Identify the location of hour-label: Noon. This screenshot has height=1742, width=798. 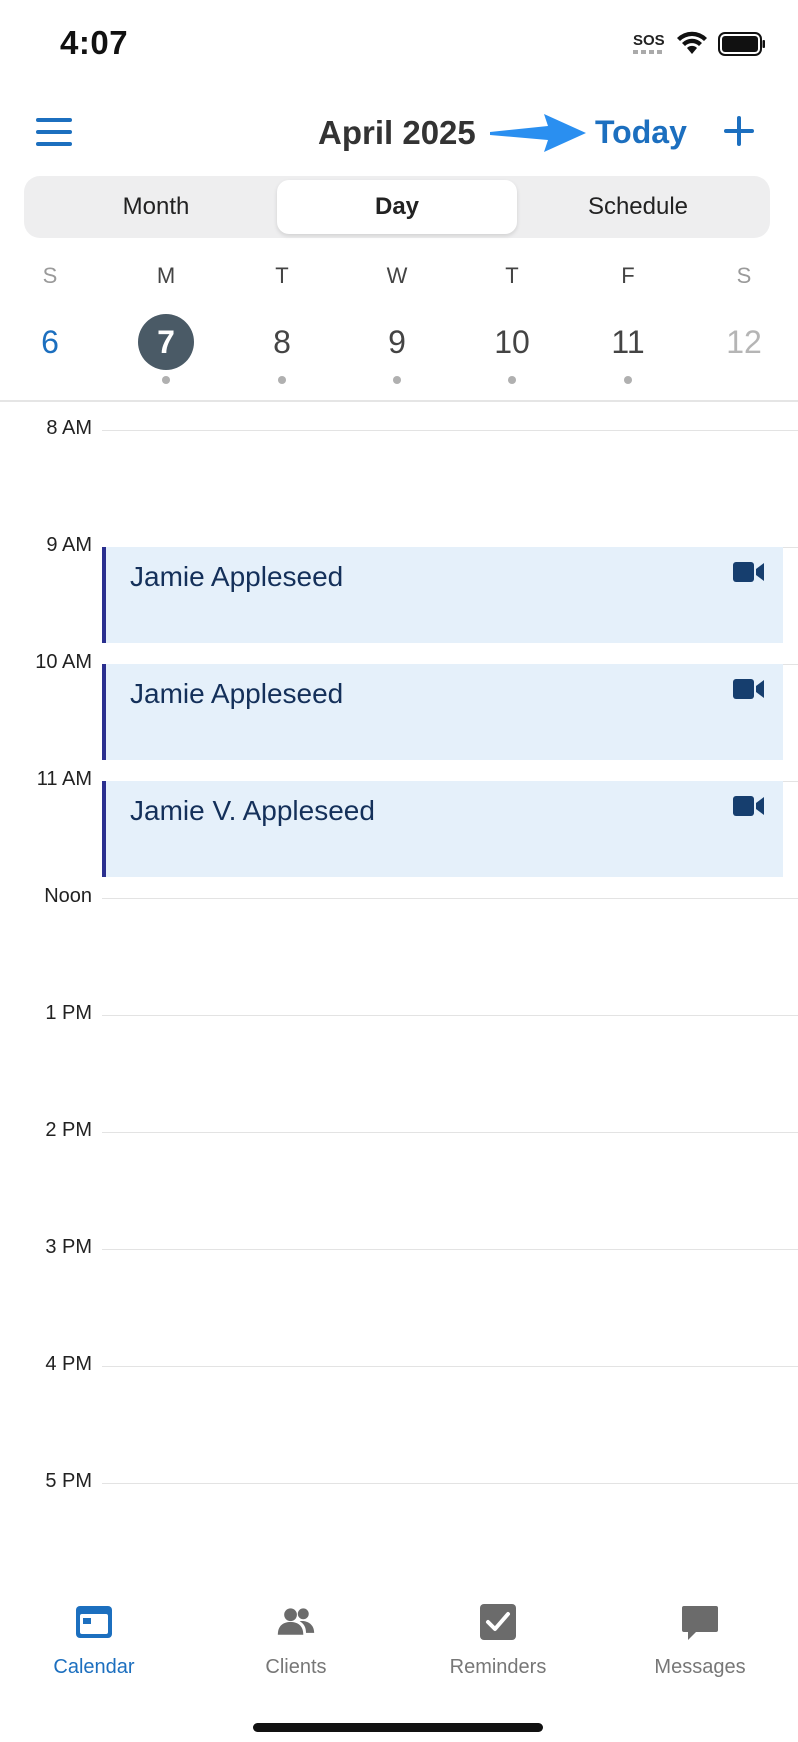
(68, 896).